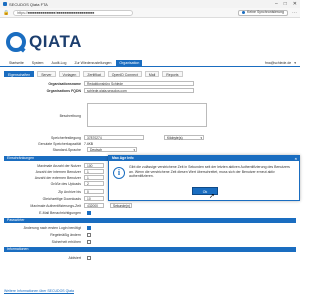  Describe the element at coordinates (92, 63) in the screenshot. I see `menu-item-wiederzustellungen: Zur Wiederzustellungen` at that location.